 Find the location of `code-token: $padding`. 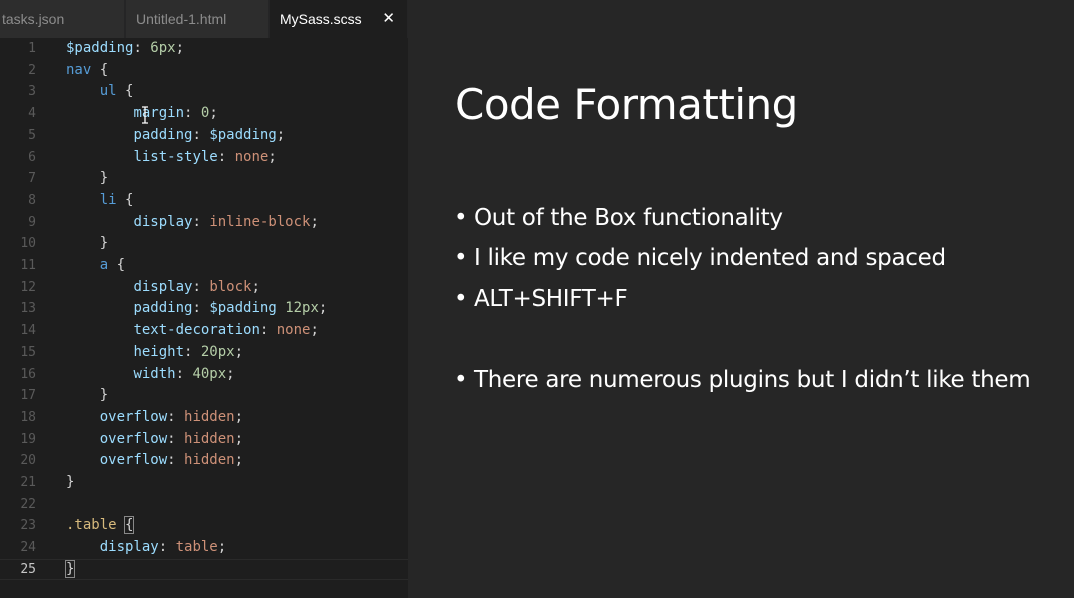

code-token: $padding is located at coordinates (243, 308).